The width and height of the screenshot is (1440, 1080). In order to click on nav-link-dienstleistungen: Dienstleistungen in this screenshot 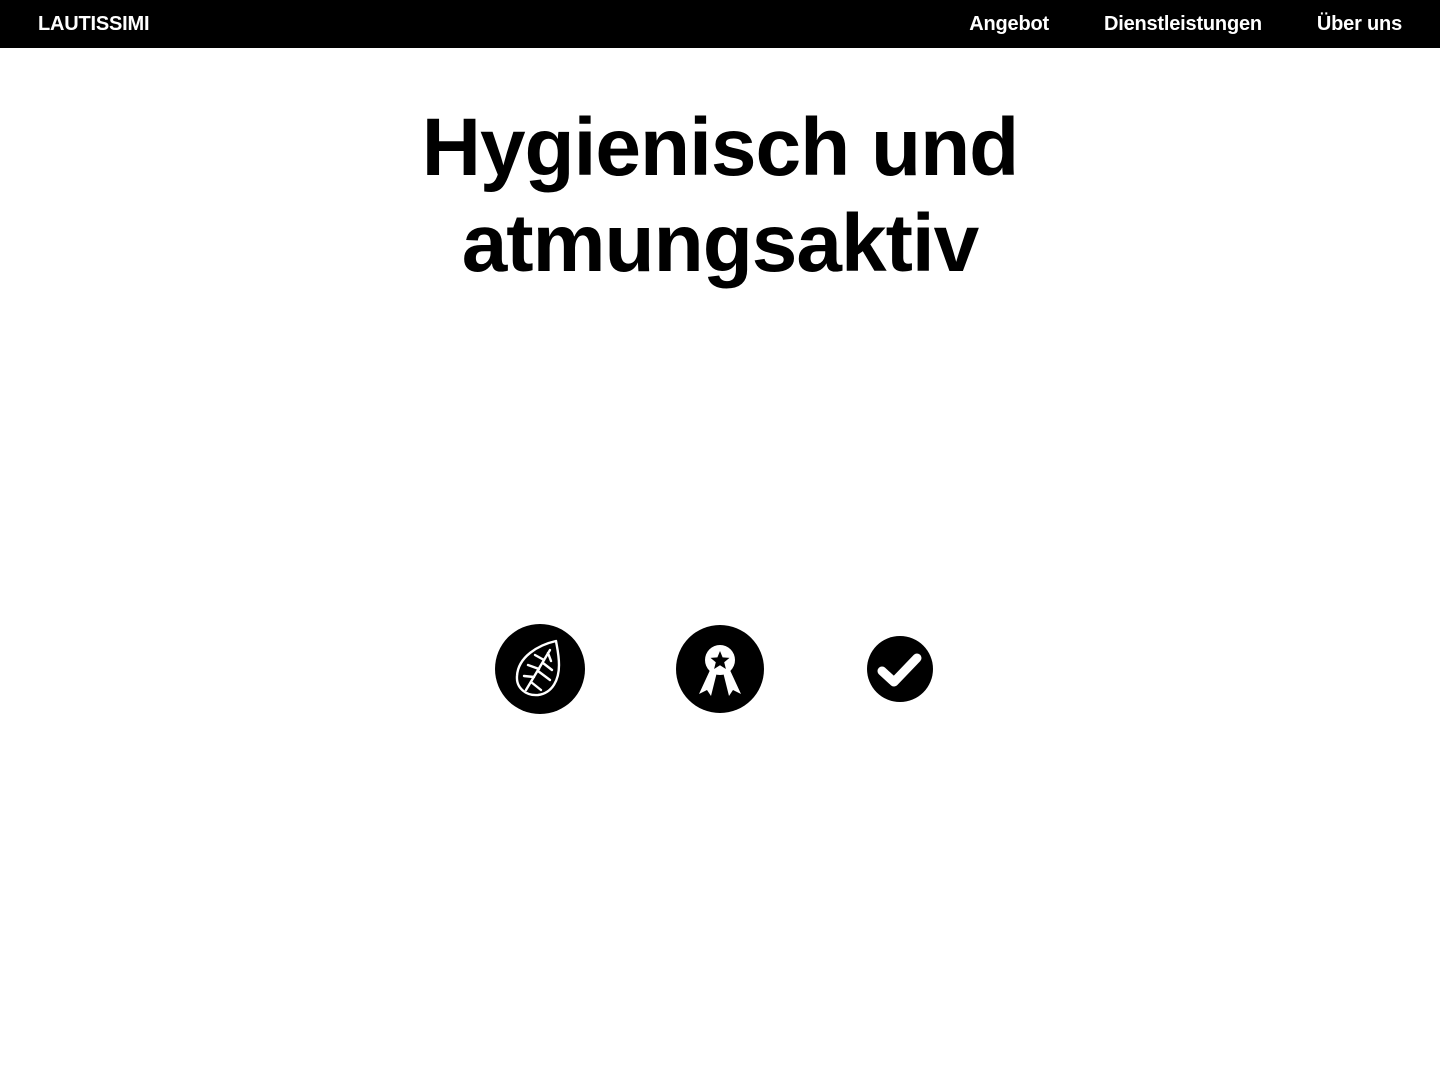, I will do `click(1183, 24)`.